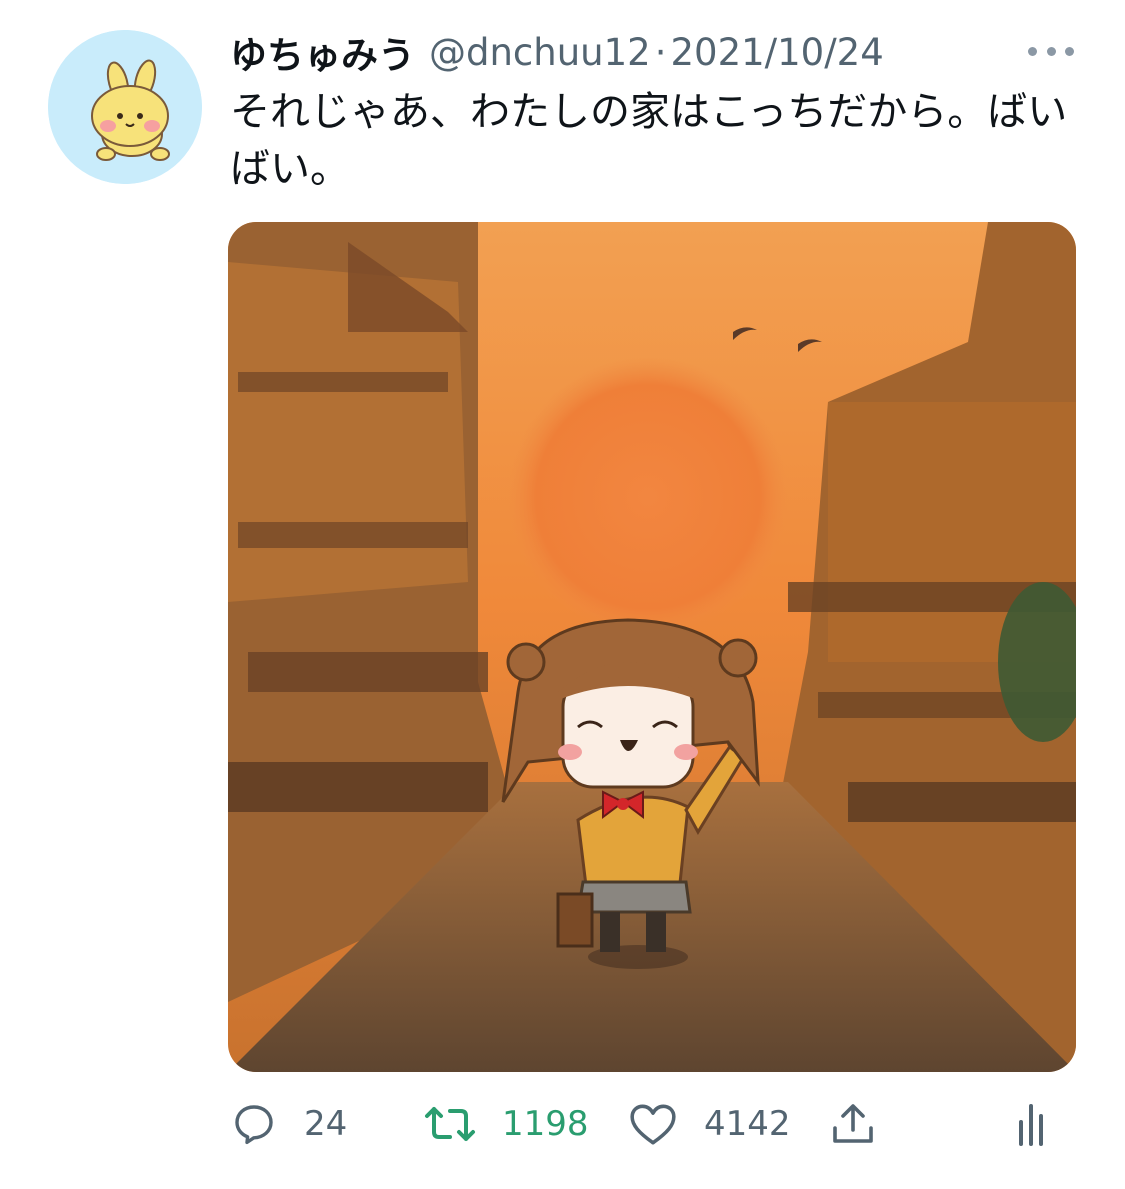 The width and height of the screenshot is (1125, 1189). Describe the element at coordinates (322, 52) in the screenshot. I see `display-name: ゆちゅみう` at that location.